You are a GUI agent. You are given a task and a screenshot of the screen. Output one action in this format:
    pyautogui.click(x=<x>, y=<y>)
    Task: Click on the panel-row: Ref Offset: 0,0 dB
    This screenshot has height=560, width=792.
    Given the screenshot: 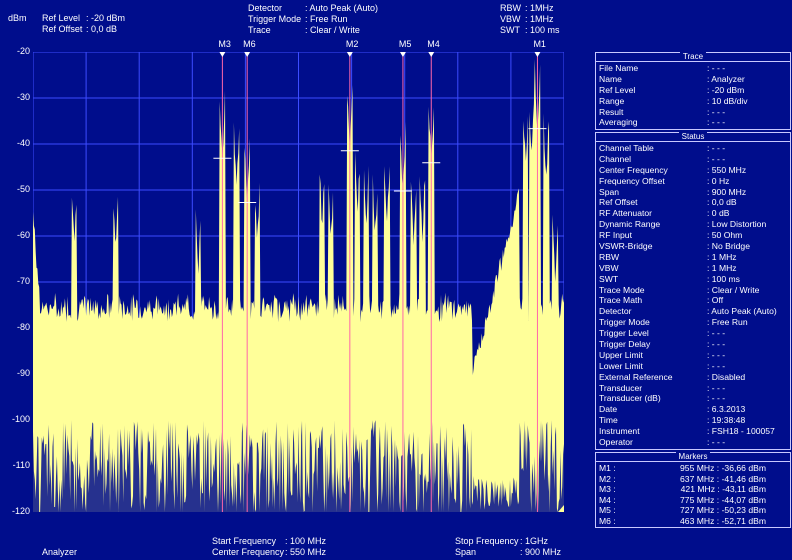 What is the action you would take?
    pyautogui.click(x=693, y=202)
    